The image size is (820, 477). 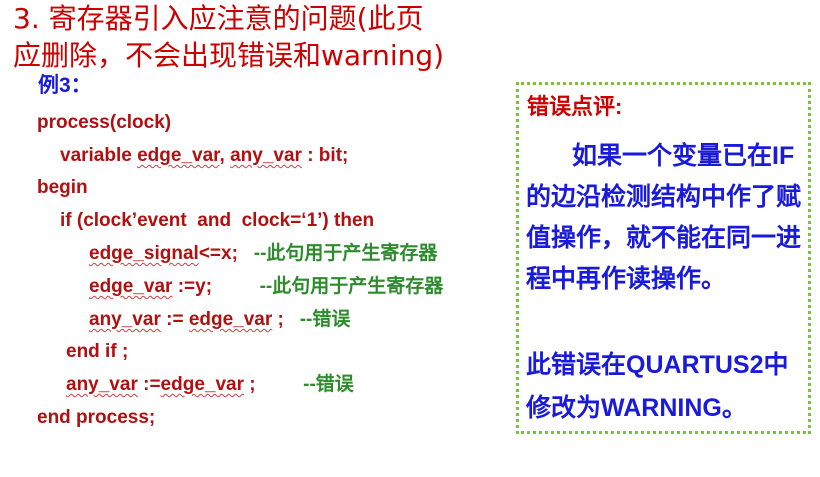 I want to click on note-body-2: 此错误在QUARTUS2中修改为WARNING。, so click(x=657, y=386).